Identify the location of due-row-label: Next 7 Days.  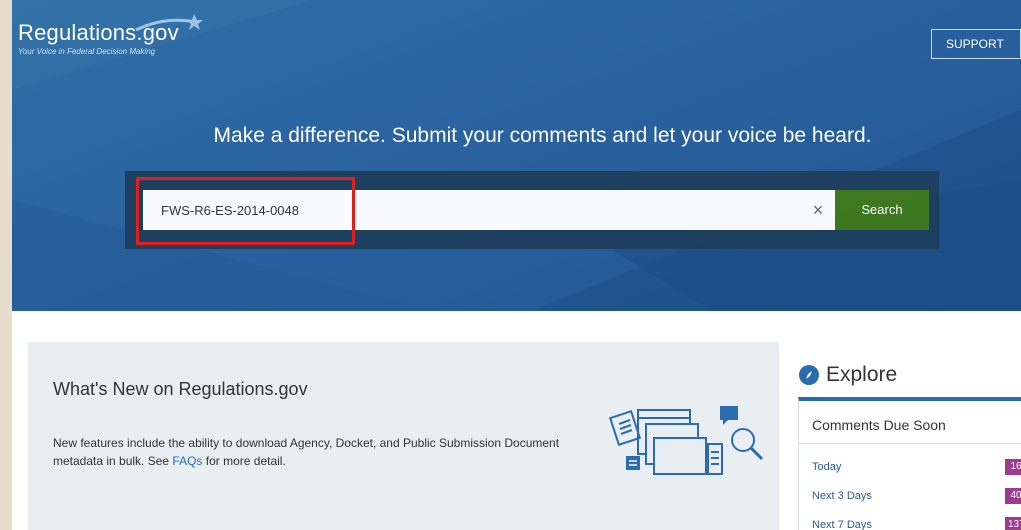
(842, 524).